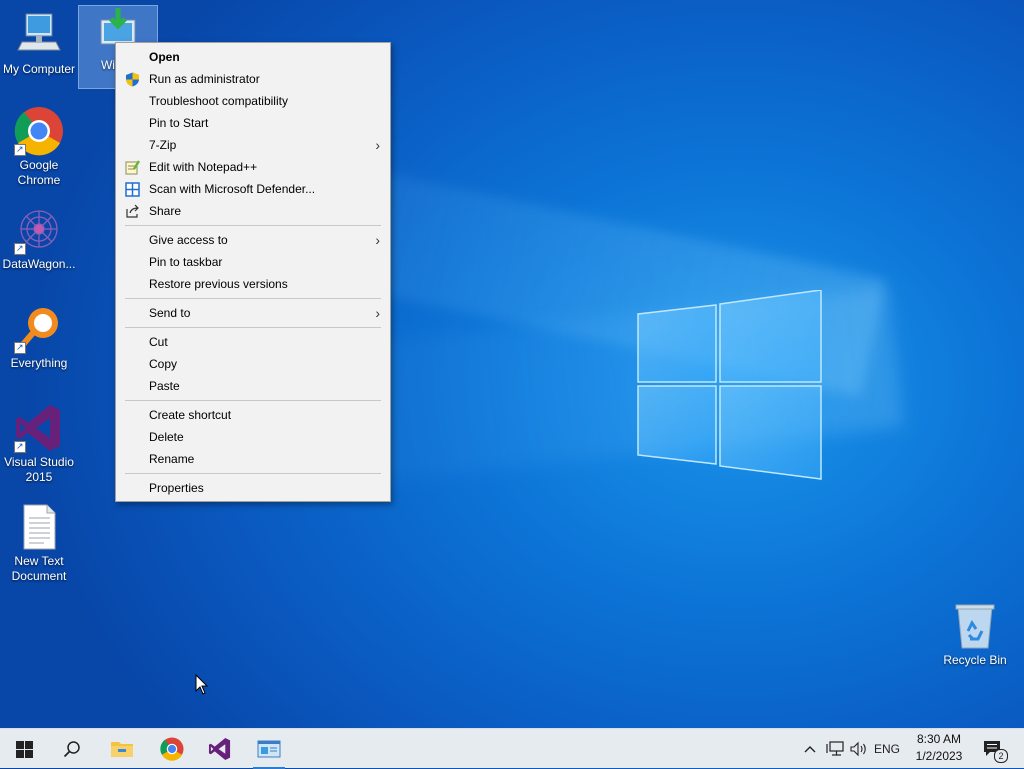 Image resolution: width=1024 pixels, height=769 pixels. I want to click on menu-item-restore-previous-versions: Restore previous versions, so click(253, 284).